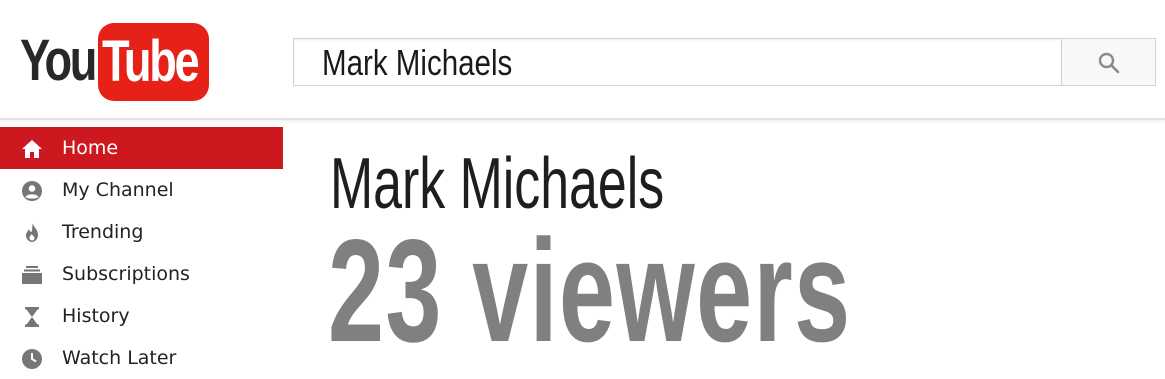  Describe the element at coordinates (118, 190) in the screenshot. I see `sidebar-item-label: My Channel` at that location.